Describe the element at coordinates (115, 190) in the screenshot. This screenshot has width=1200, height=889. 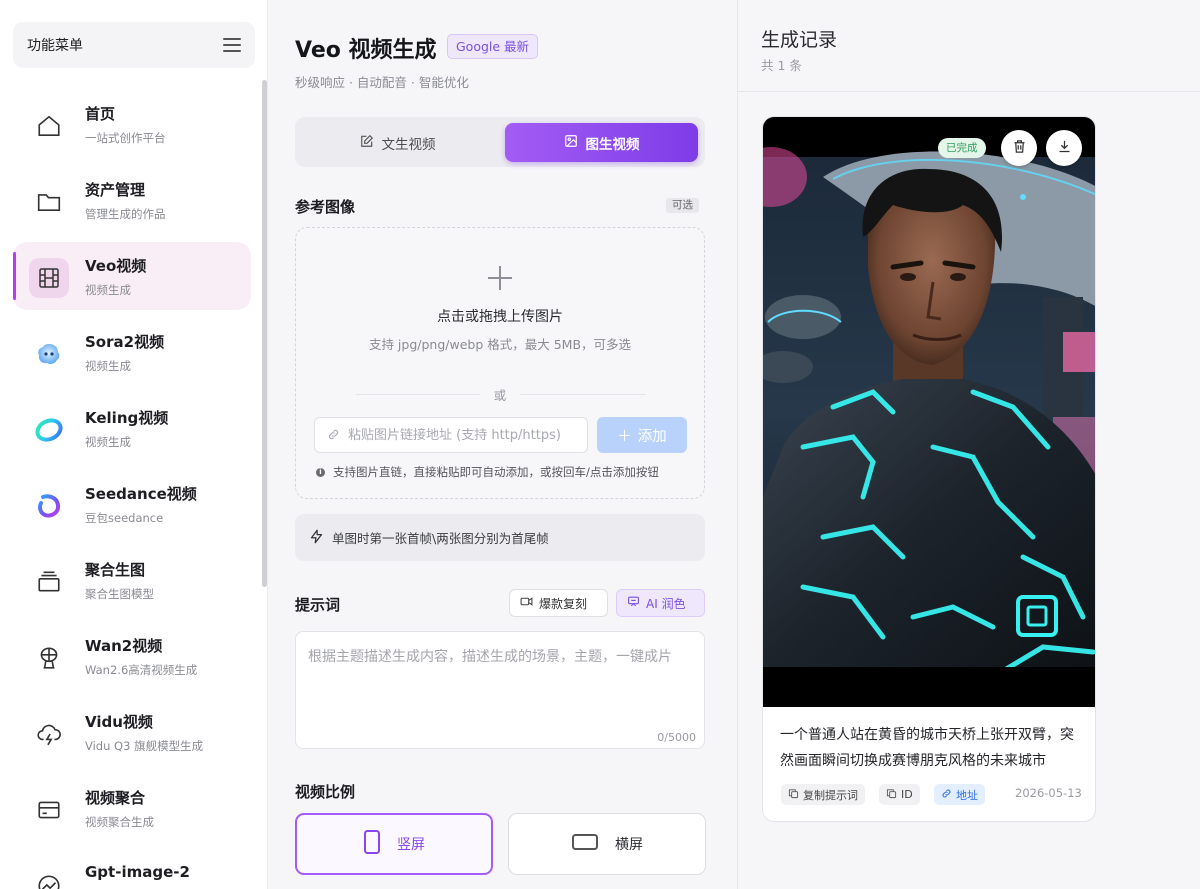
I see `sidebar-item-title: 资产管理` at that location.